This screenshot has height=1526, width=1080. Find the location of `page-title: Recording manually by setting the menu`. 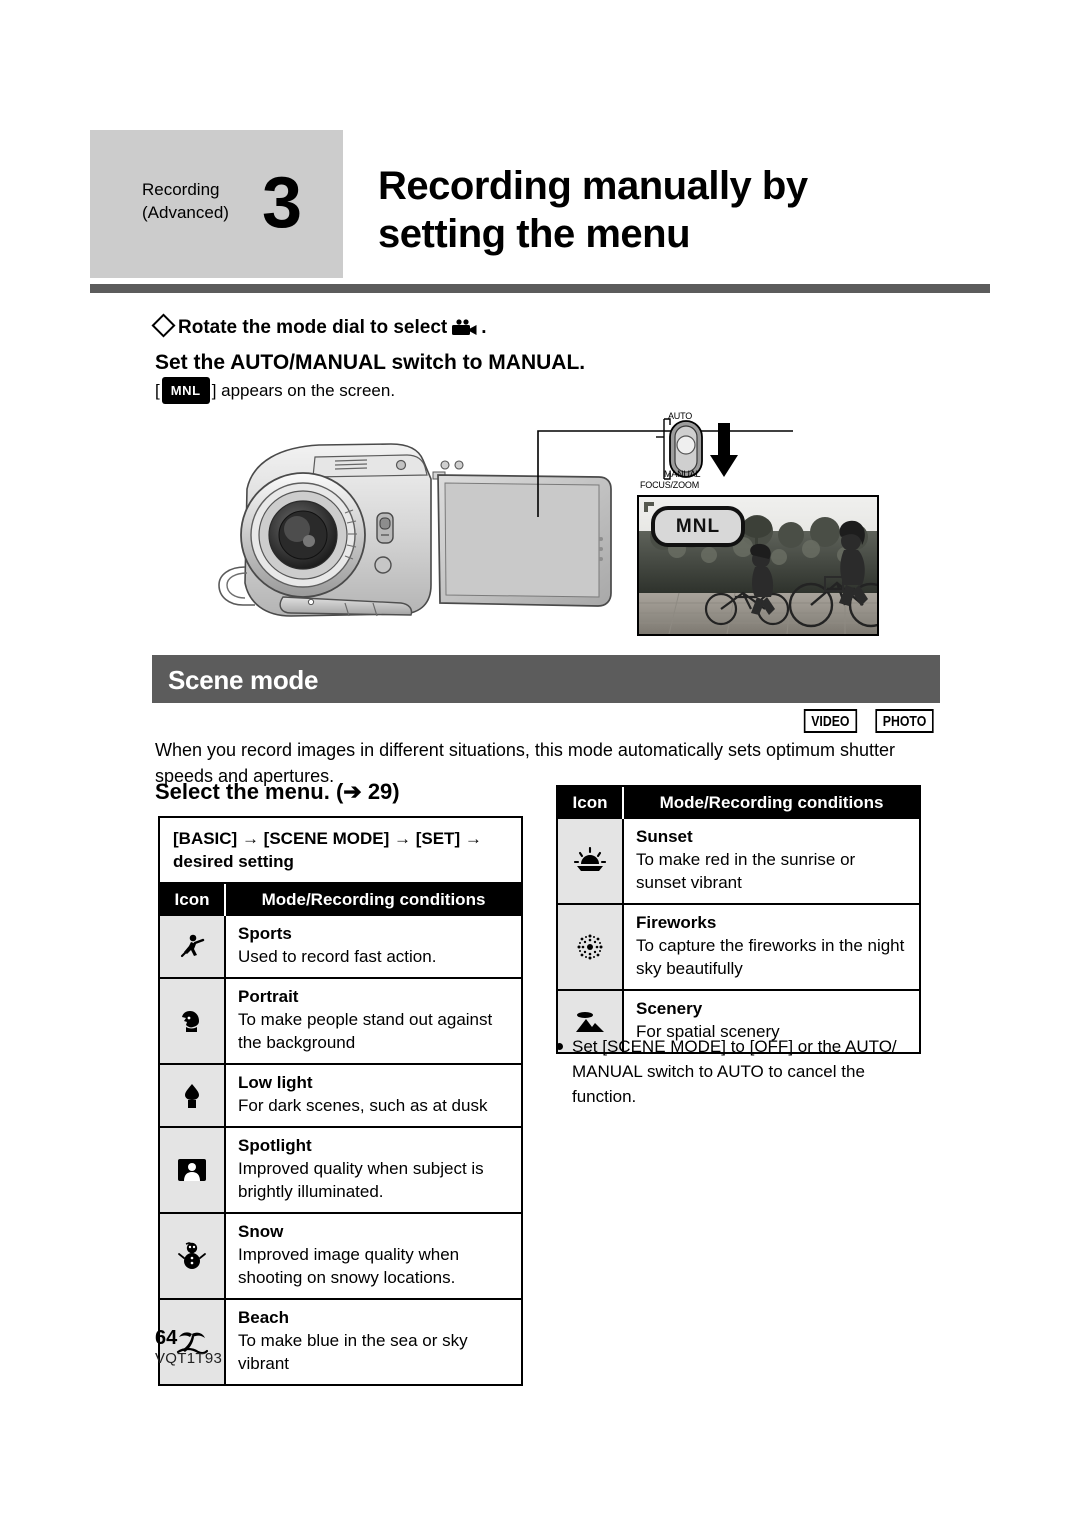

page-title: Recording manually by setting the menu is located at coordinates (683, 210).